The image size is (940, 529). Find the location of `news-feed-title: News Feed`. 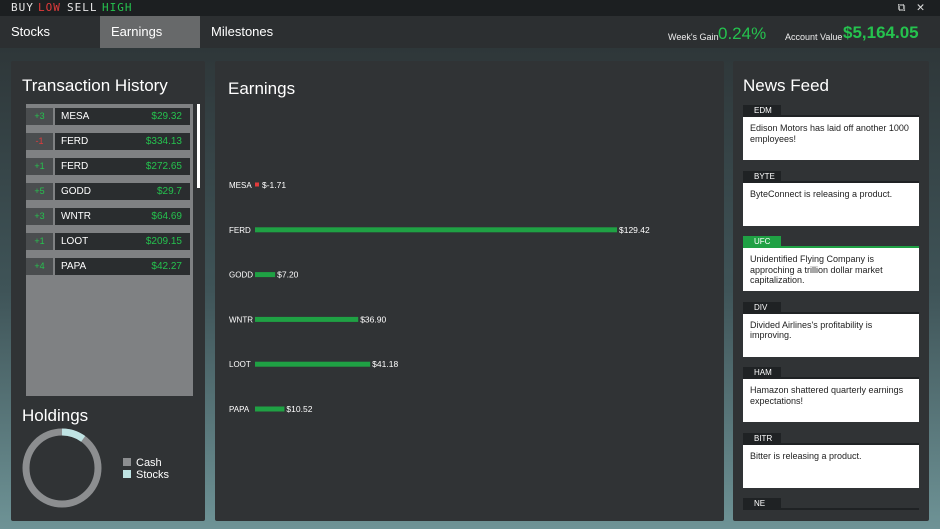

news-feed-title: News Feed is located at coordinates (786, 85).